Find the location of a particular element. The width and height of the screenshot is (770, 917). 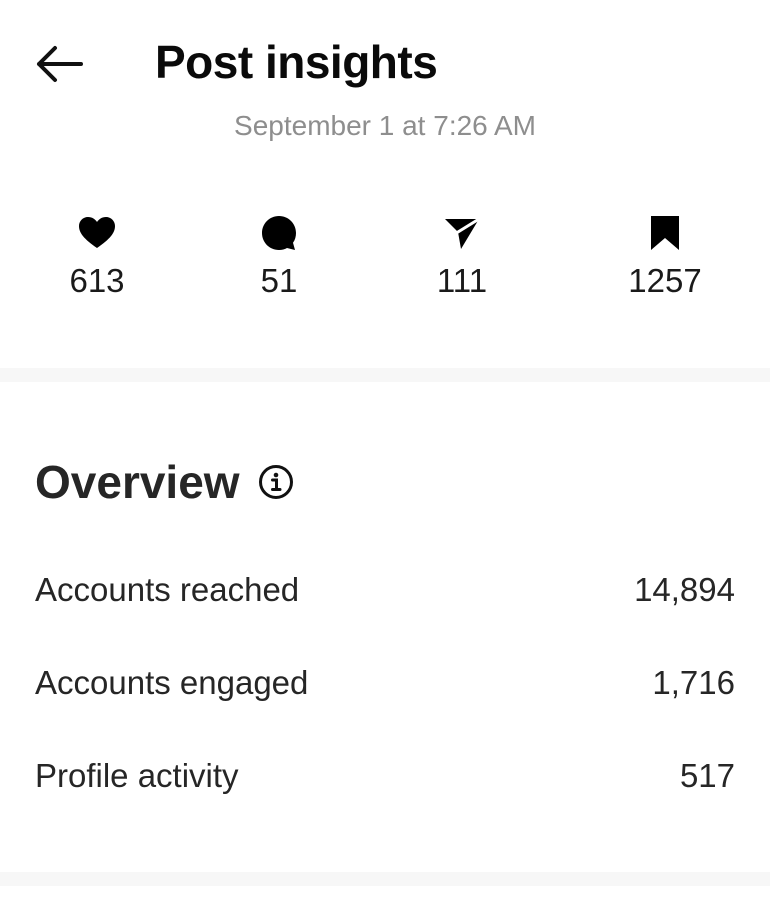

metric-value: 517 is located at coordinates (707, 775).